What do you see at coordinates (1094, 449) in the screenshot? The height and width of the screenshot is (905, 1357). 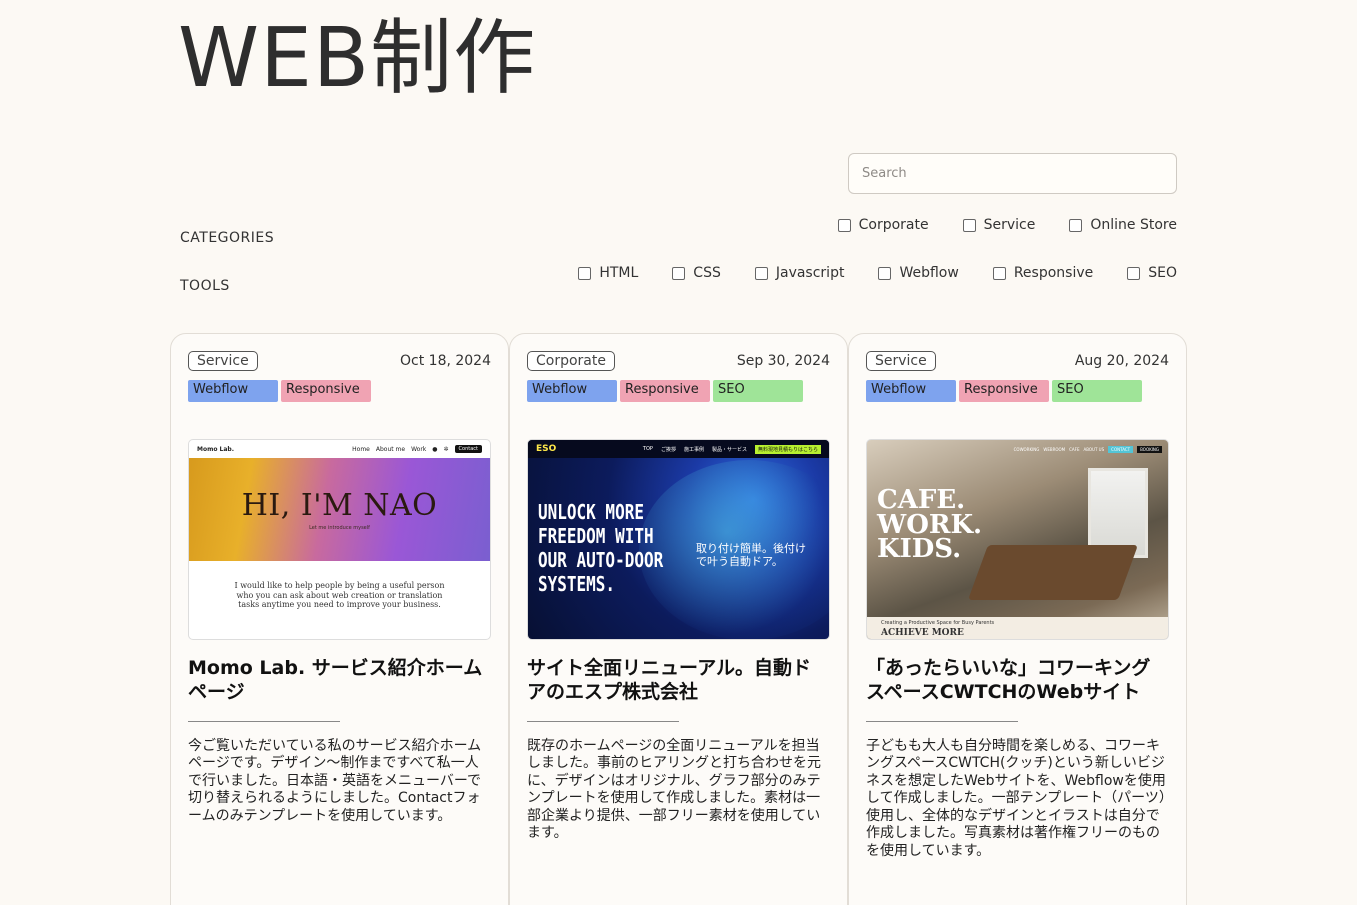 I see `thumb-nav-item: ABOUT US` at bounding box center [1094, 449].